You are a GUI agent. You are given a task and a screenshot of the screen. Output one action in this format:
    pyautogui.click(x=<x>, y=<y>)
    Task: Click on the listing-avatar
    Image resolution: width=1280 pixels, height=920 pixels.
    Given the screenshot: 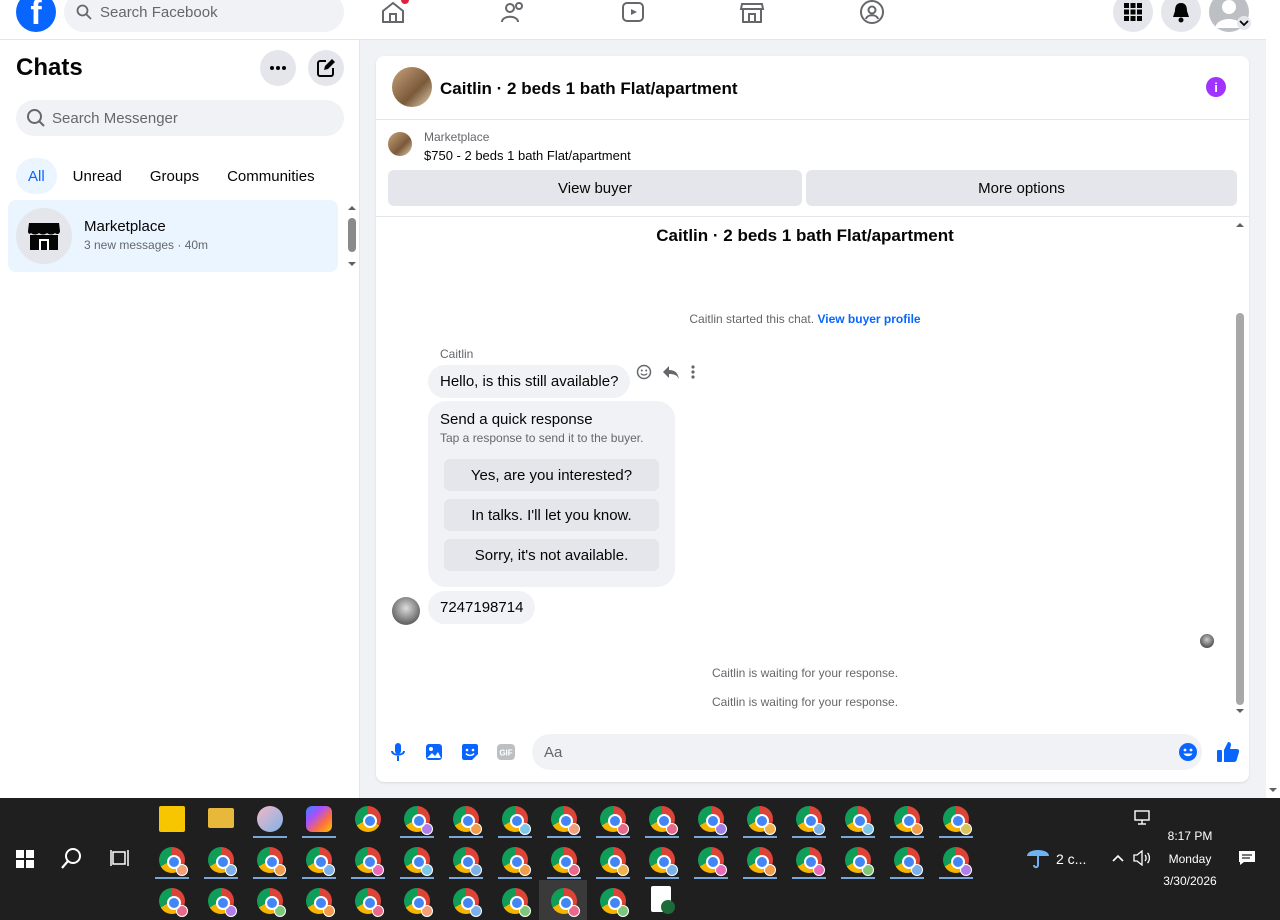 What is the action you would take?
    pyautogui.click(x=412, y=87)
    